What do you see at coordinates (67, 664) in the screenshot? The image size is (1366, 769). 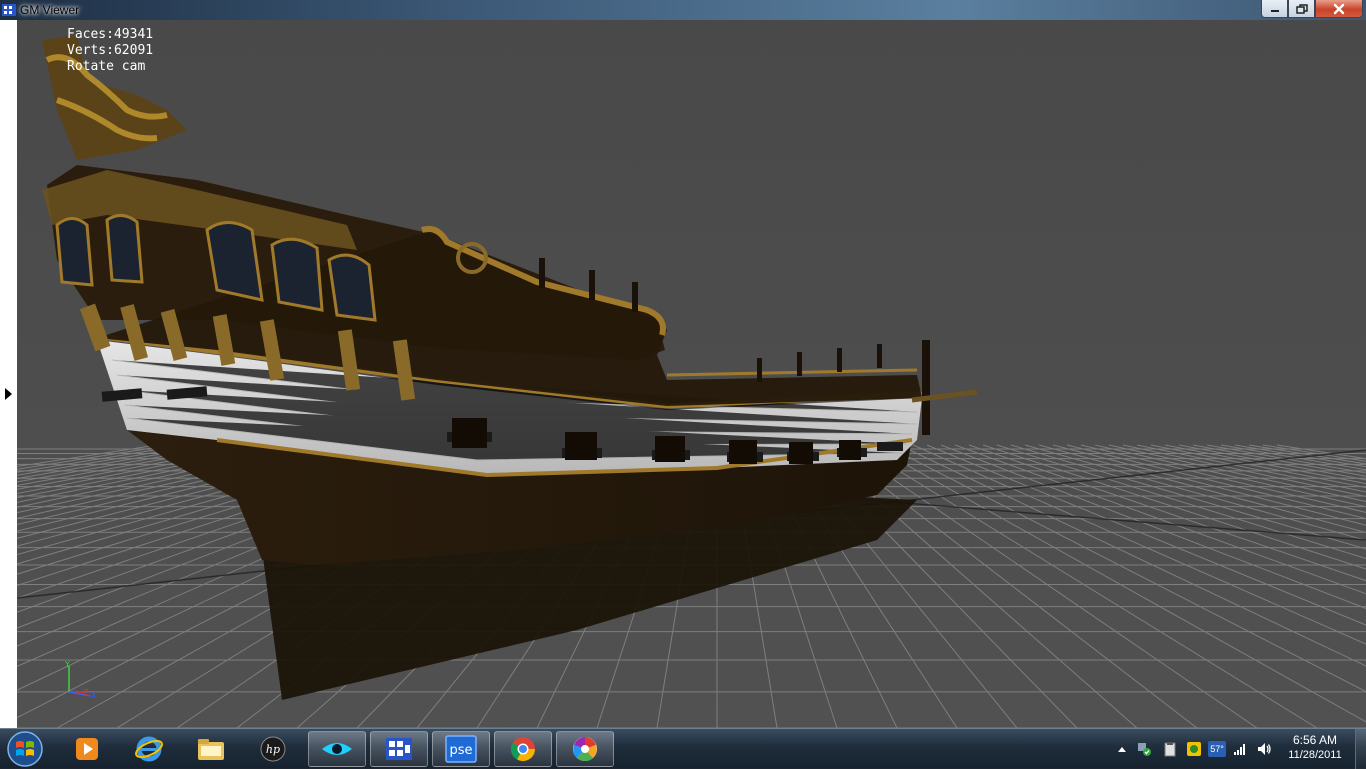 I see `y-axis-label: Y` at bounding box center [67, 664].